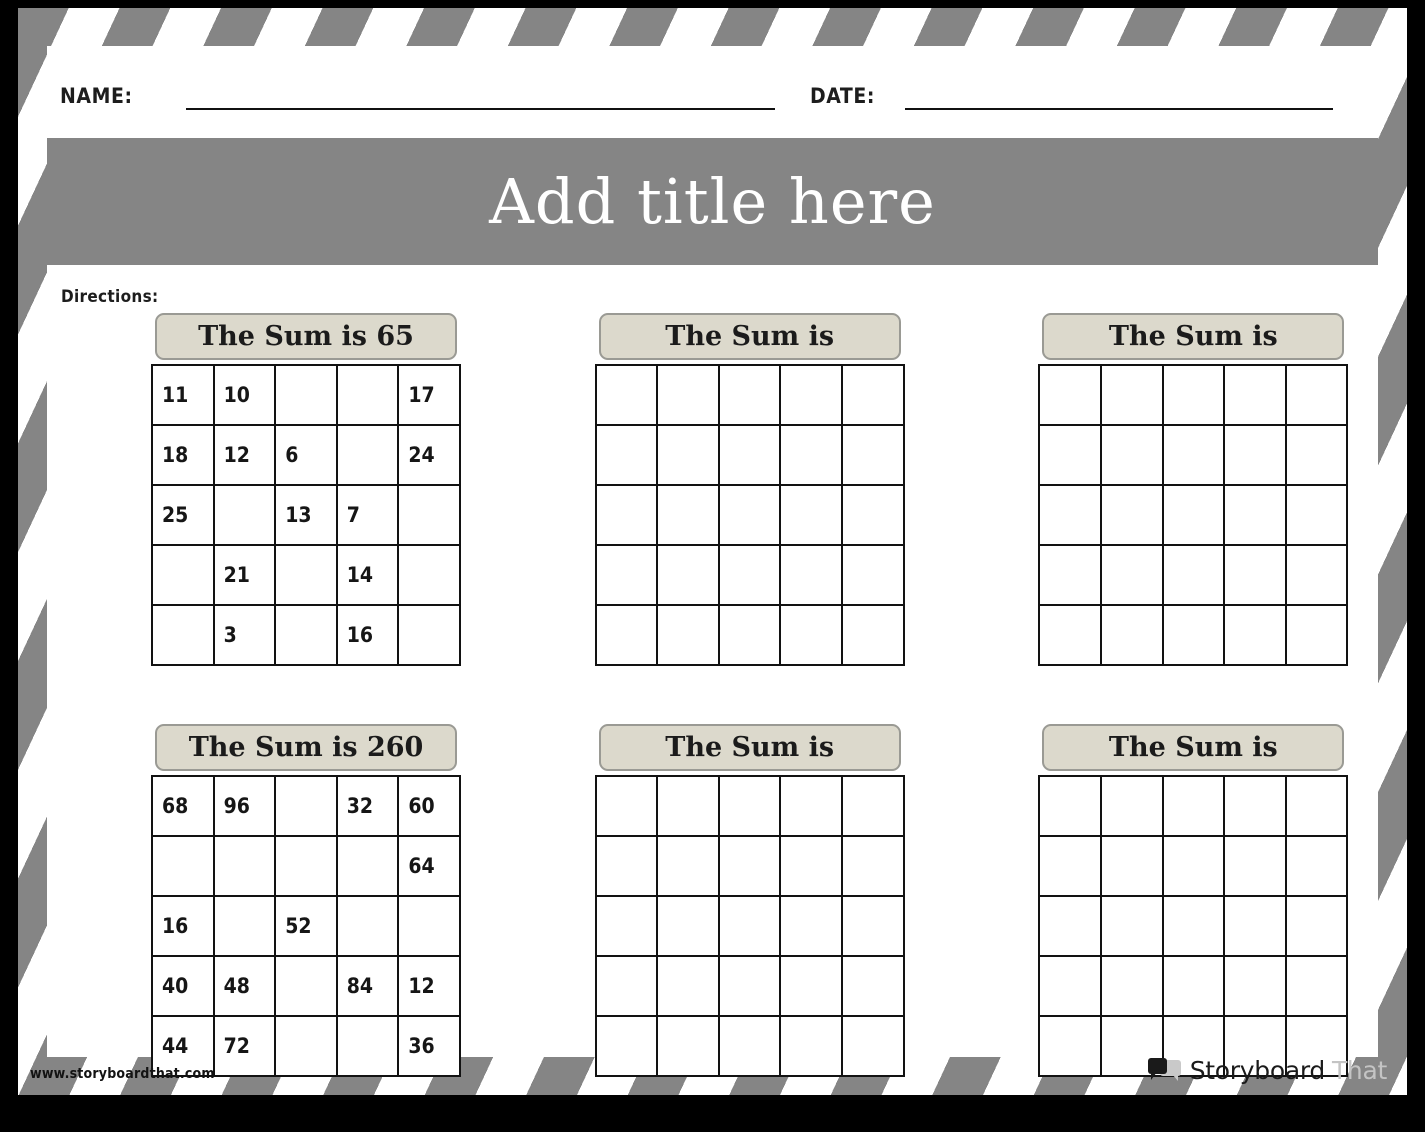 This screenshot has height=1132, width=1425. I want to click on grid-cell-filled: 64, so click(429, 866).